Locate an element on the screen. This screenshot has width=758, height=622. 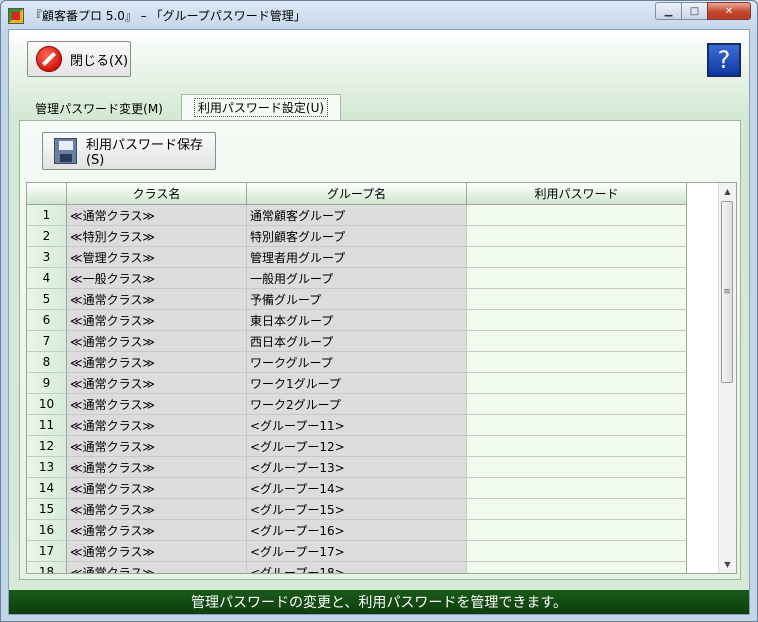
scrollbar-thumb: ≡ is located at coordinates (727, 292).